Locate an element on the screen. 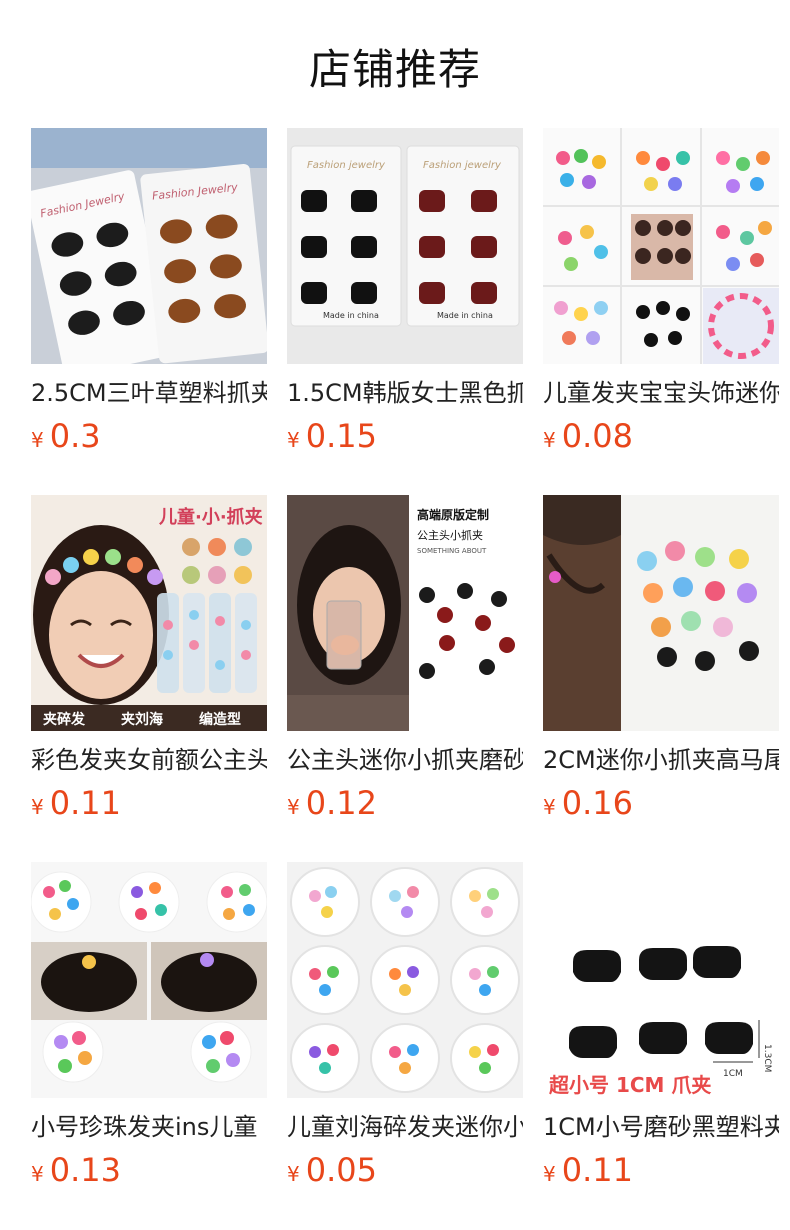 This screenshot has width=790, height=1230. svg-text: 夹刘海 is located at coordinates (142, 719).